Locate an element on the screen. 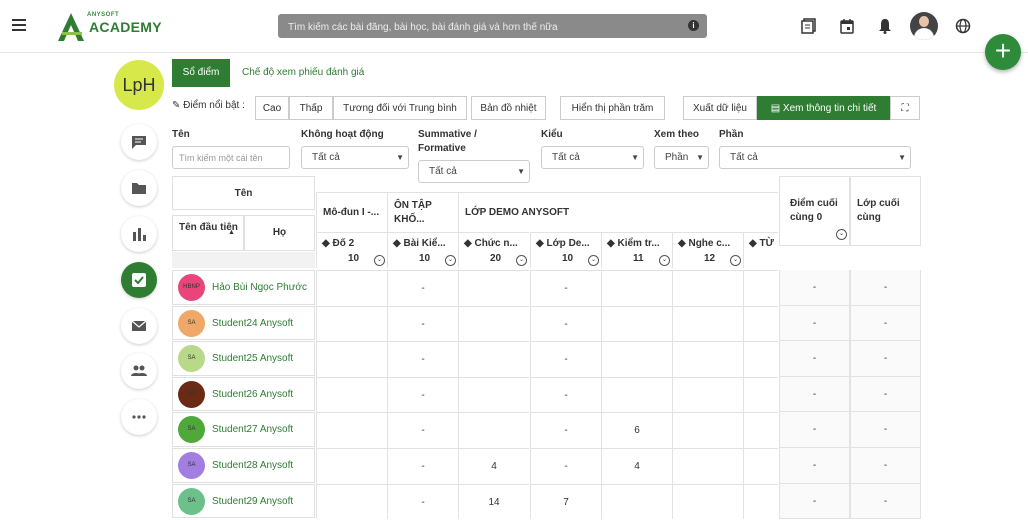  globe-icon is located at coordinates (963, 26).